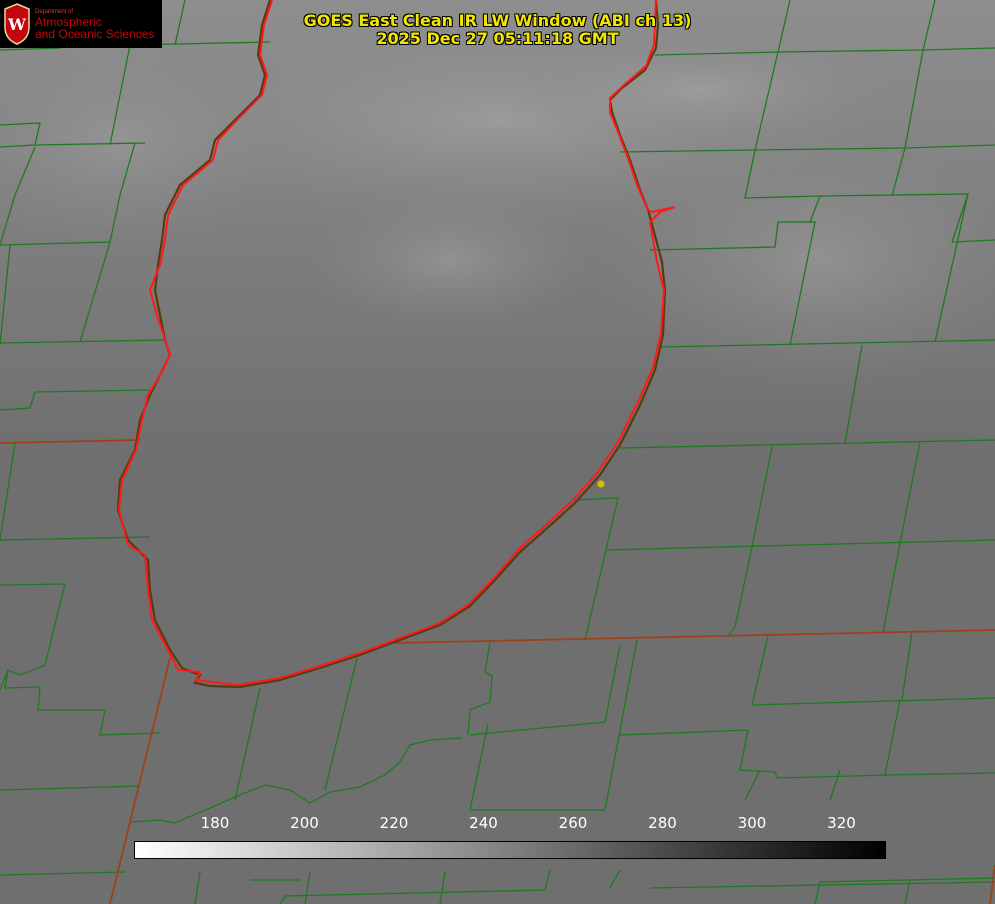  Describe the element at coordinates (841, 823) in the screenshot. I see `colorbar-tick-label: 320` at that location.